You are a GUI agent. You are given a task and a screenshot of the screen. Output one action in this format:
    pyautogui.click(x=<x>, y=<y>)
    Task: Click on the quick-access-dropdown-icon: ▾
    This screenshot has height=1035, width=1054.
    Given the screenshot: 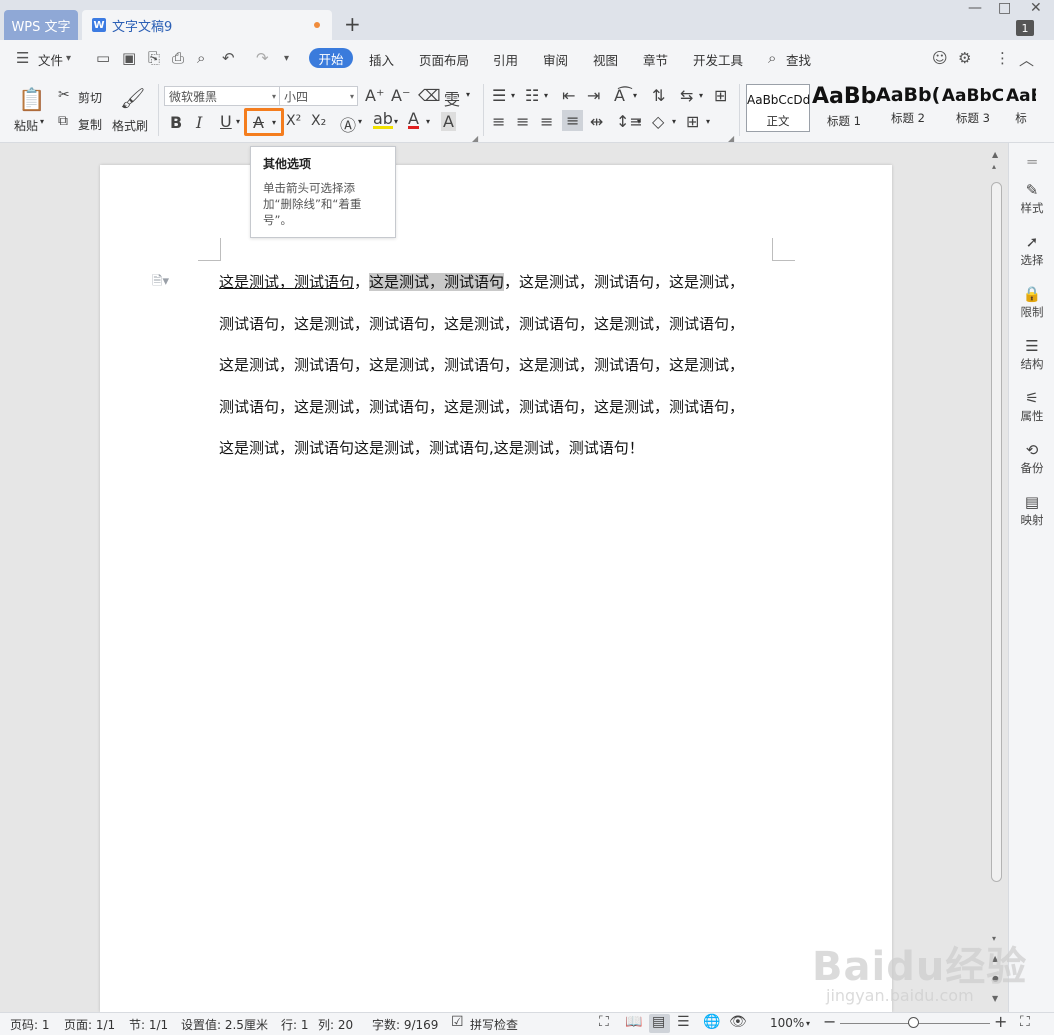 What is the action you would take?
    pyautogui.click(x=286, y=58)
    